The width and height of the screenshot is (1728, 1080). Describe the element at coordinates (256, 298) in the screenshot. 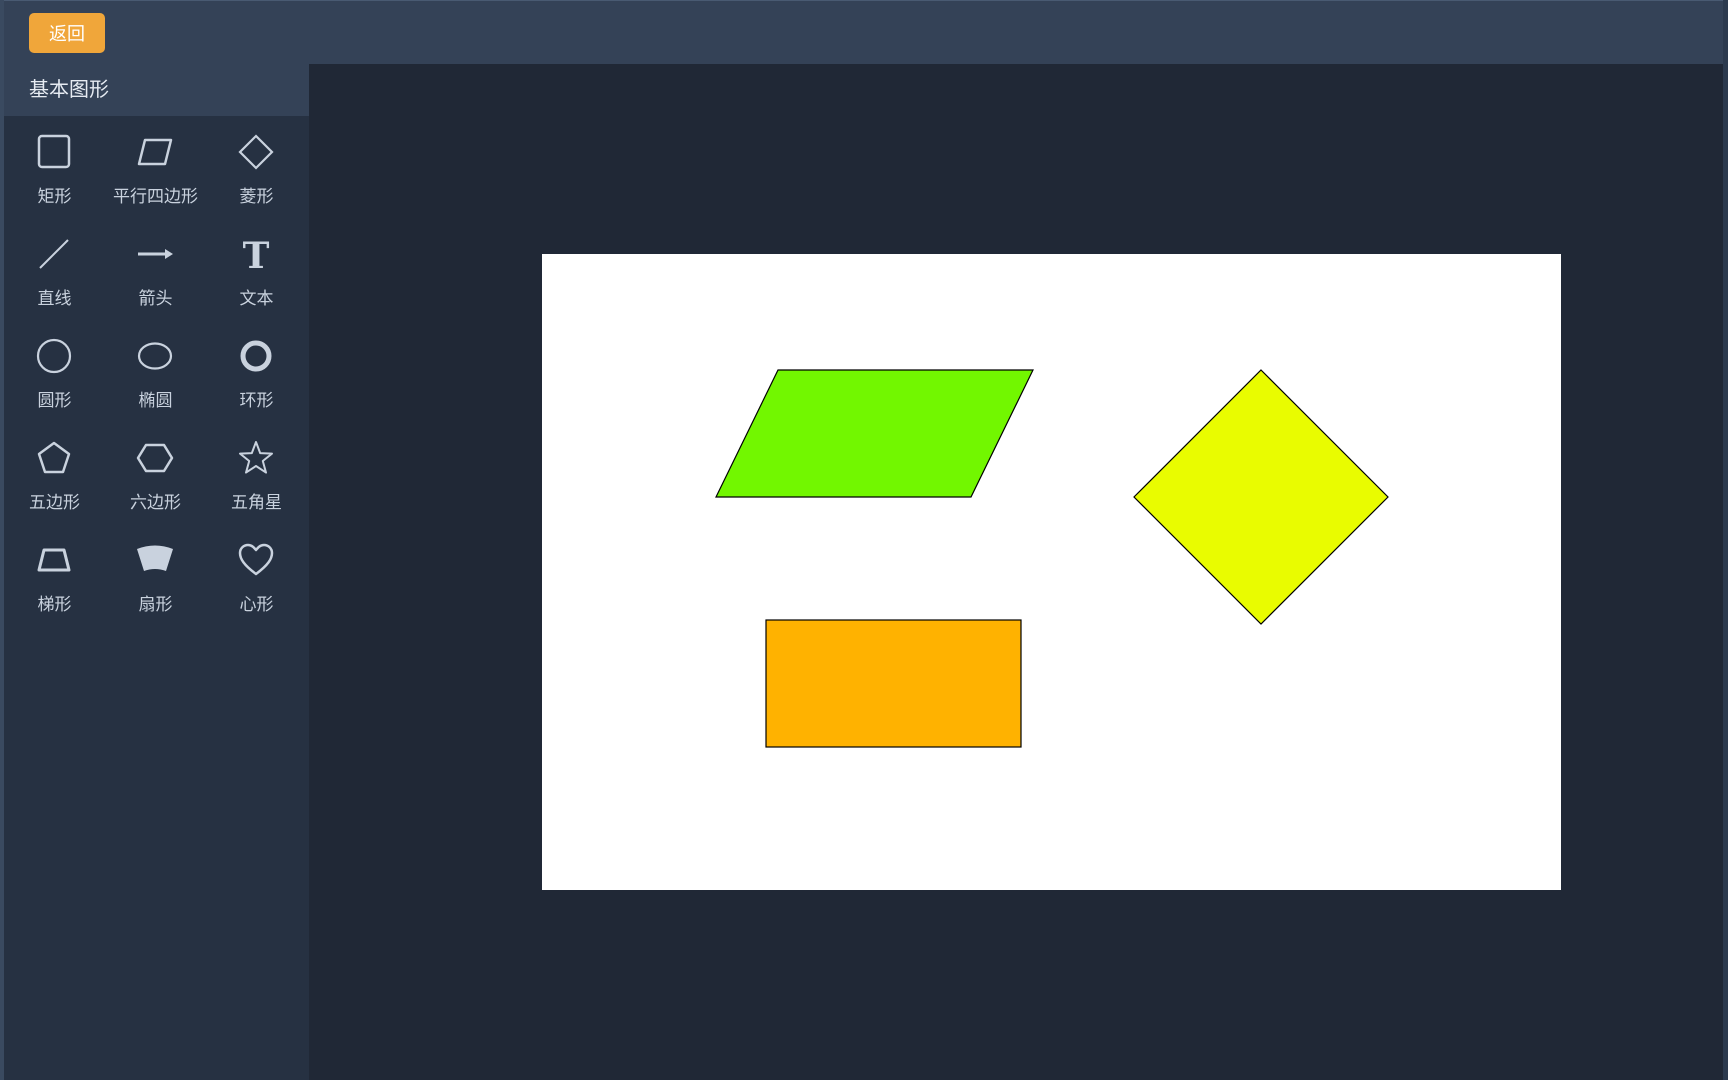

I see `shape-label: 文本` at that location.